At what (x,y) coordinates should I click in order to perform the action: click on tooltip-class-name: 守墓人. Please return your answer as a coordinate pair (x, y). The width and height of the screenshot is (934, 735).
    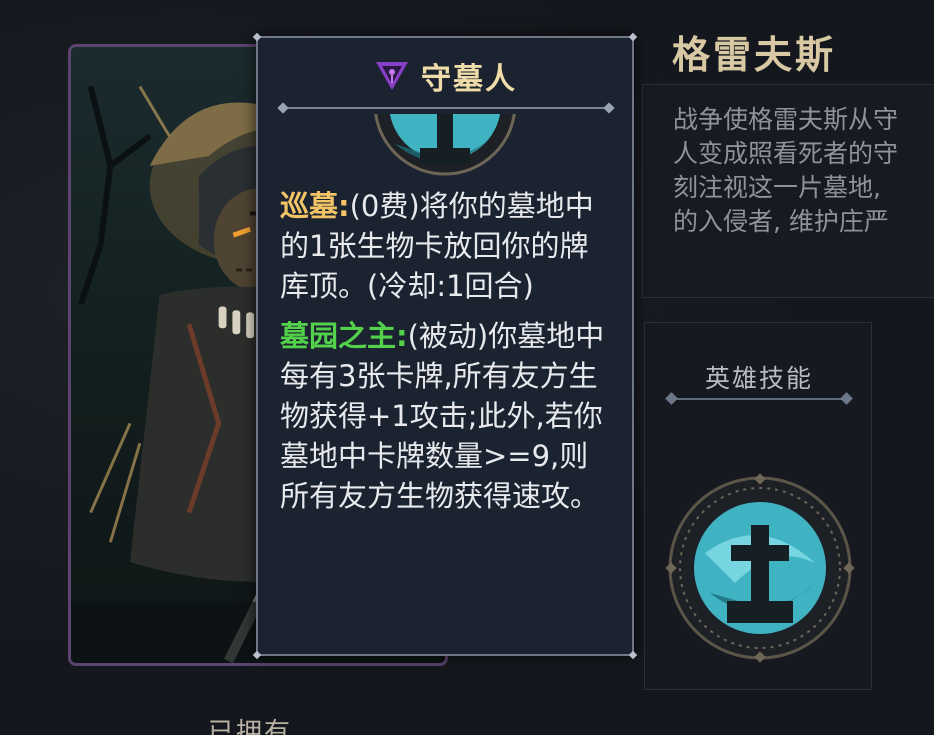
    Looking at the image, I should click on (469, 79).